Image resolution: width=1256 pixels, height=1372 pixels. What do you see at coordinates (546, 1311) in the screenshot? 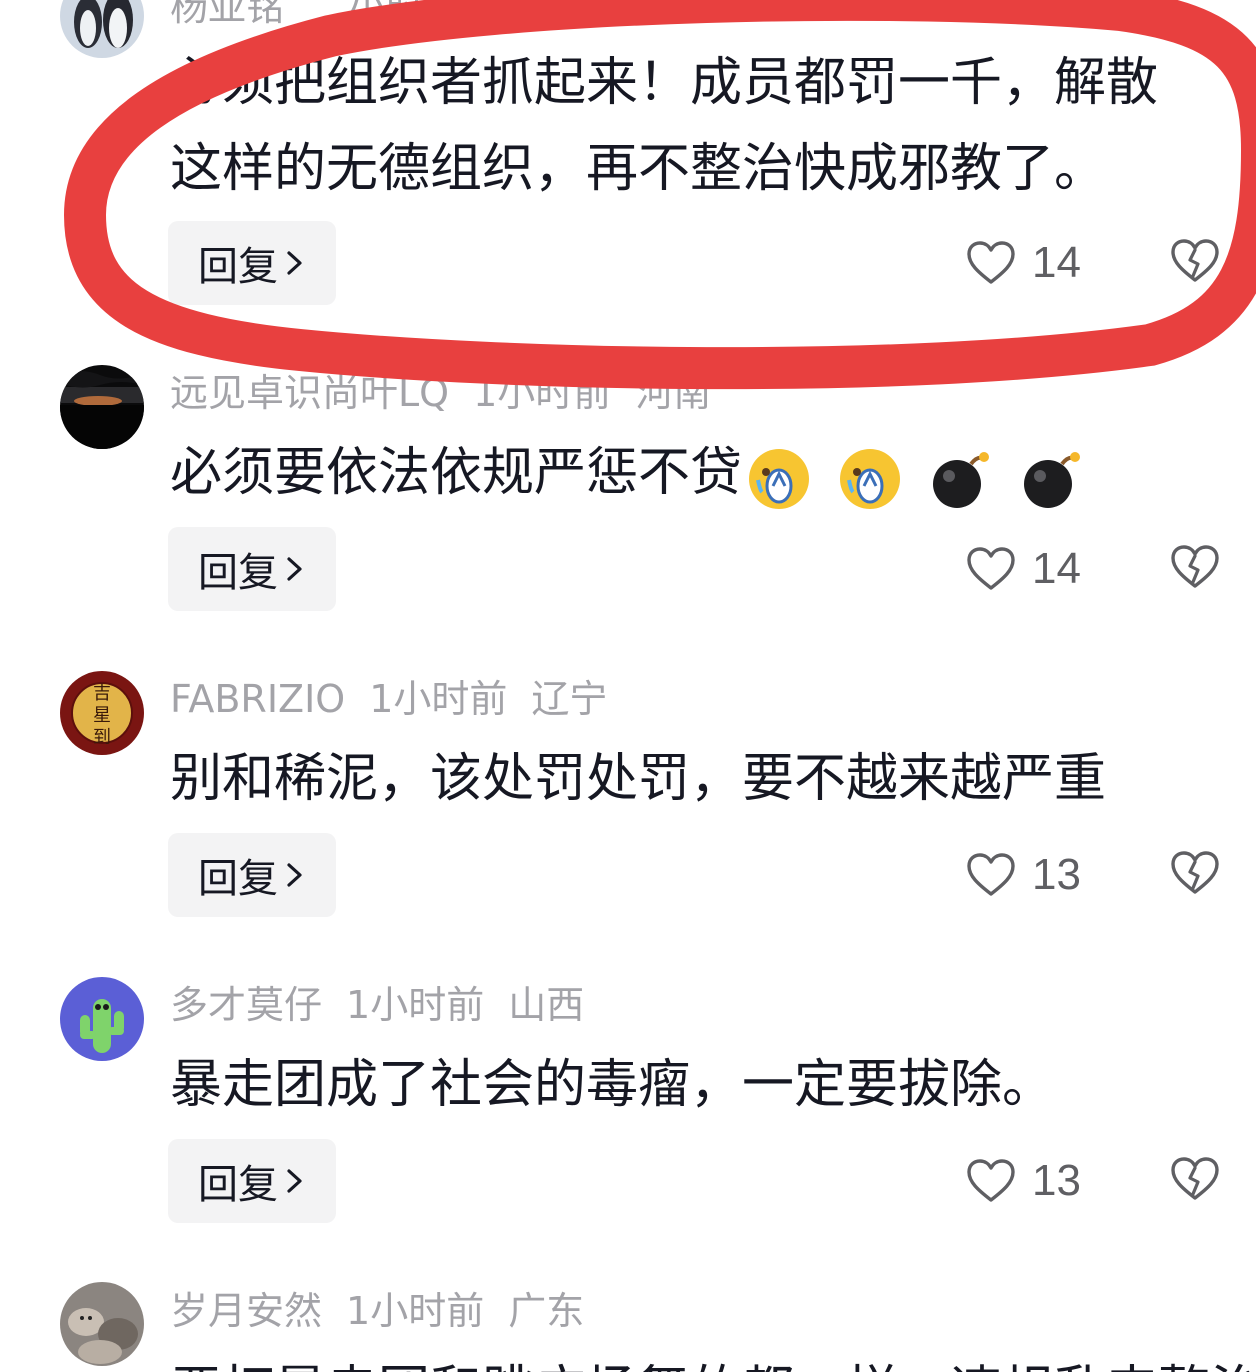
I see `comment-location: 广东` at bounding box center [546, 1311].